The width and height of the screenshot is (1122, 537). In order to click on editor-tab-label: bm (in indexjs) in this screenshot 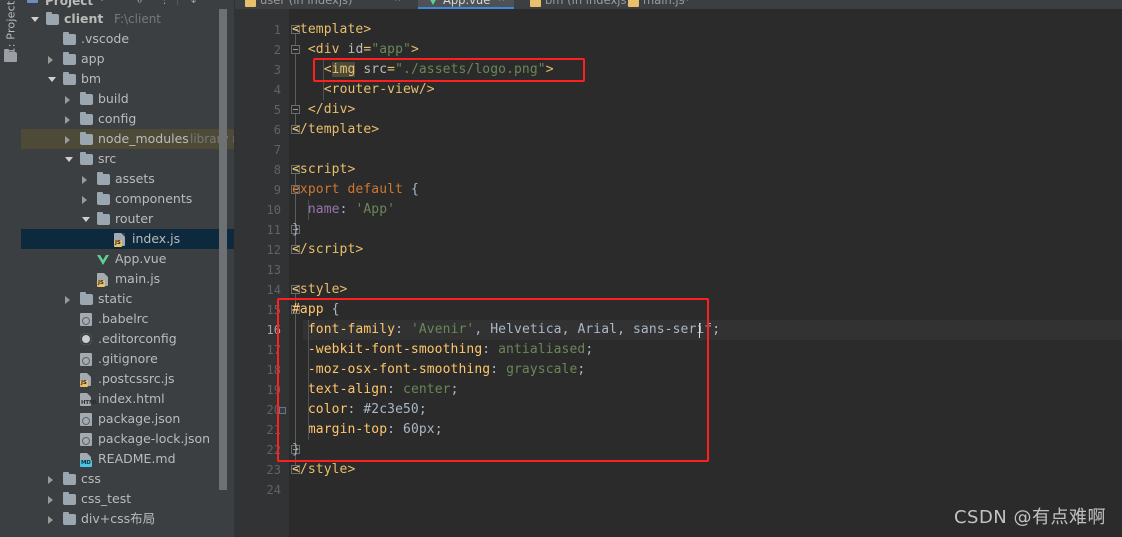, I will do `click(588, 3)`.